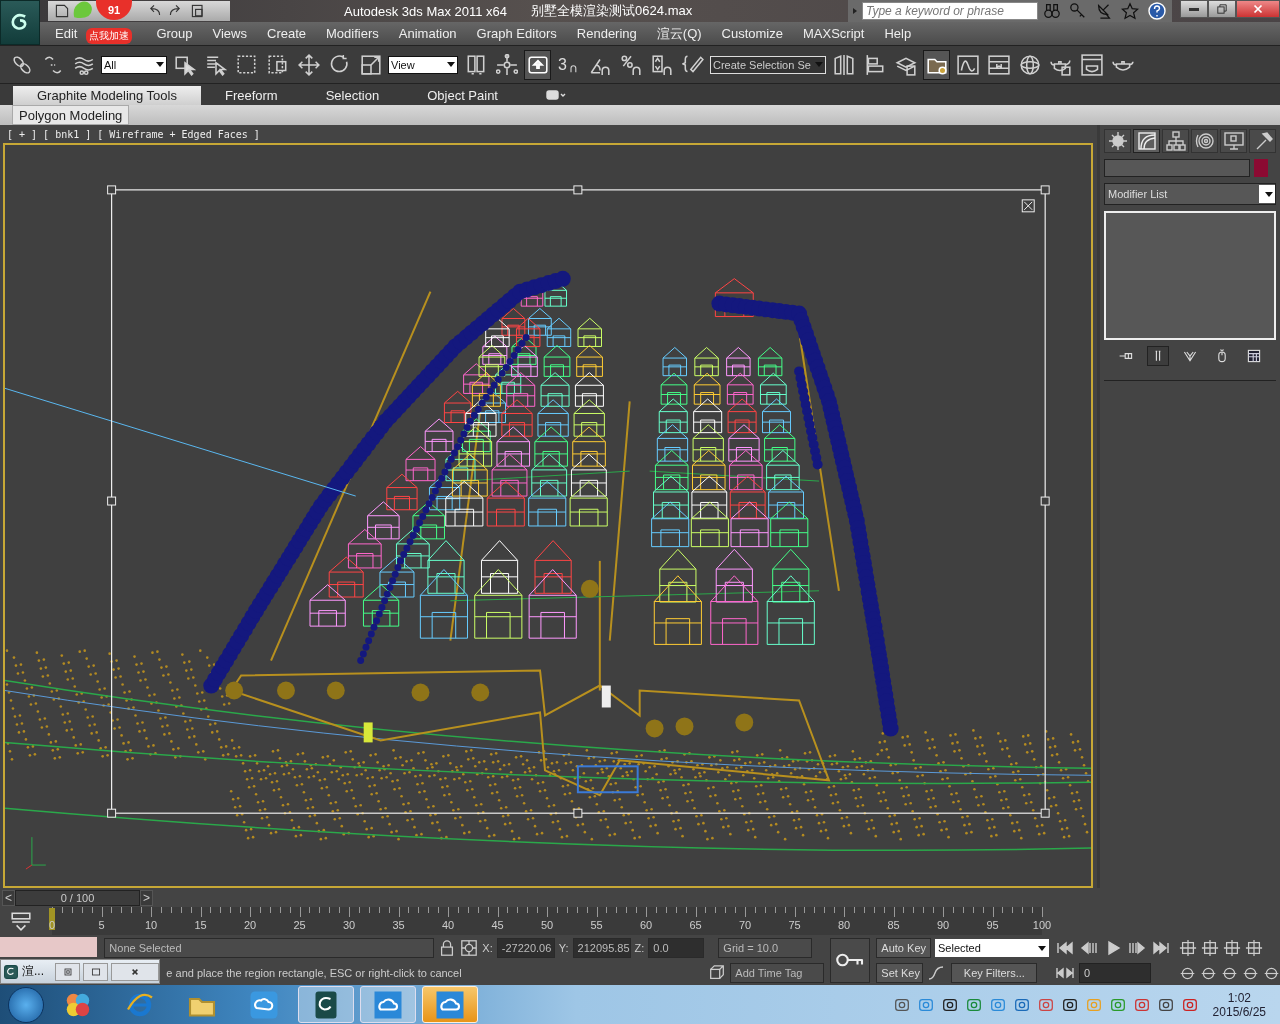 The height and width of the screenshot is (1024, 1280). I want to click on frame-number: 20, so click(250, 925).